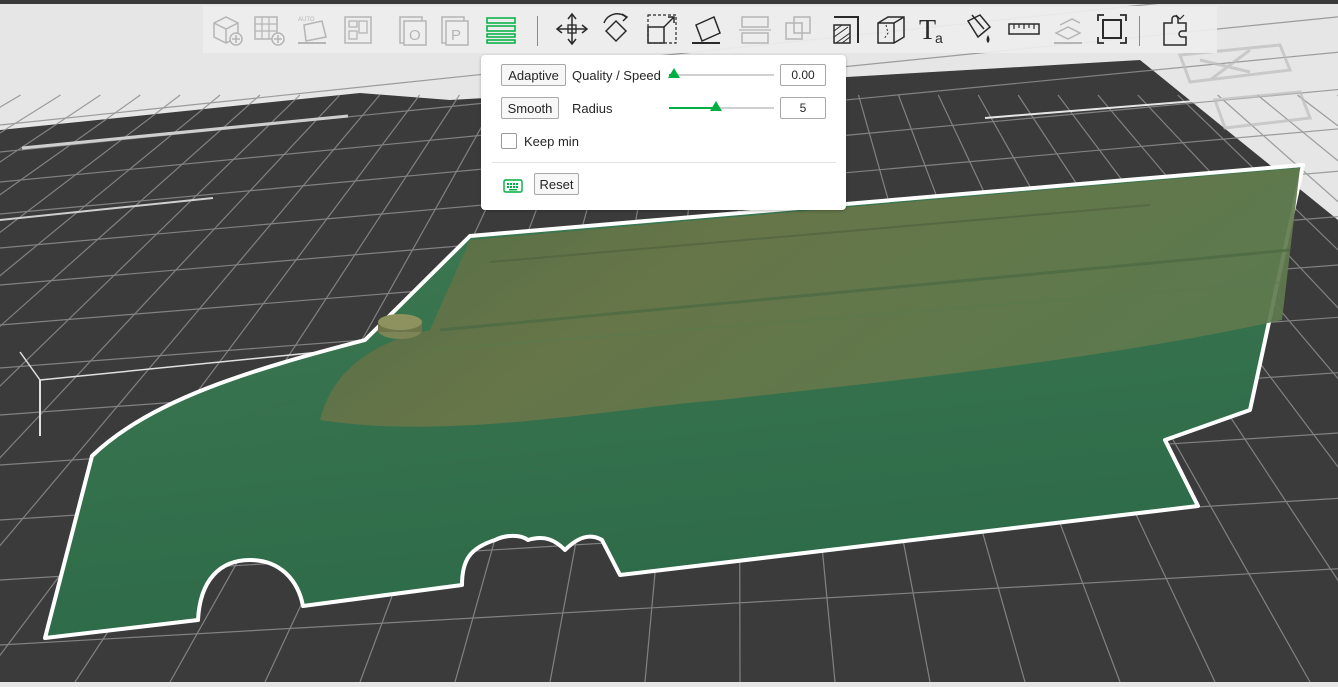 The height and width of the screenshot is (687, 1338). I want to click on boolean-button, so click(798, 29).